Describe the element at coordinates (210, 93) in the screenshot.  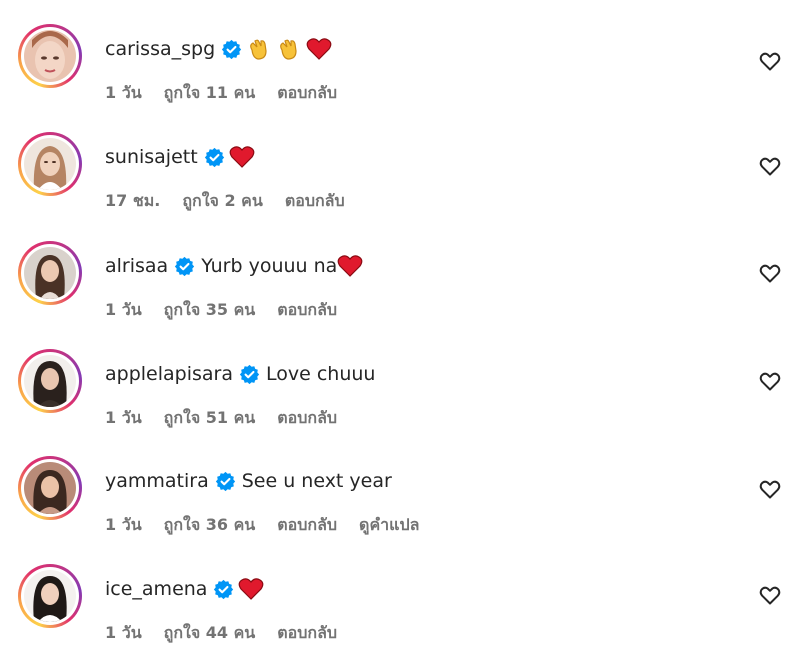
I see `likes-count-button: ถูกใจ 11 คน` at that location.